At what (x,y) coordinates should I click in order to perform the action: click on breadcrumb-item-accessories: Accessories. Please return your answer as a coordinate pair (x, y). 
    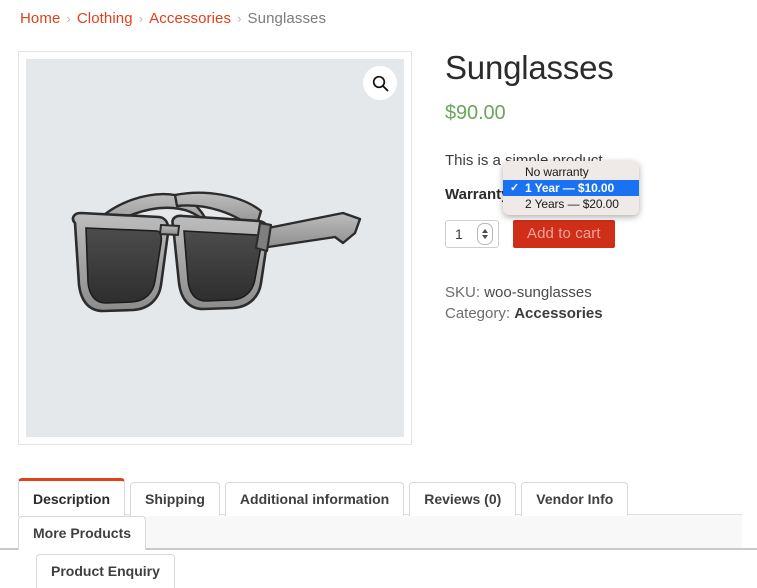
    Looking at the image, I should click on (190, 18).